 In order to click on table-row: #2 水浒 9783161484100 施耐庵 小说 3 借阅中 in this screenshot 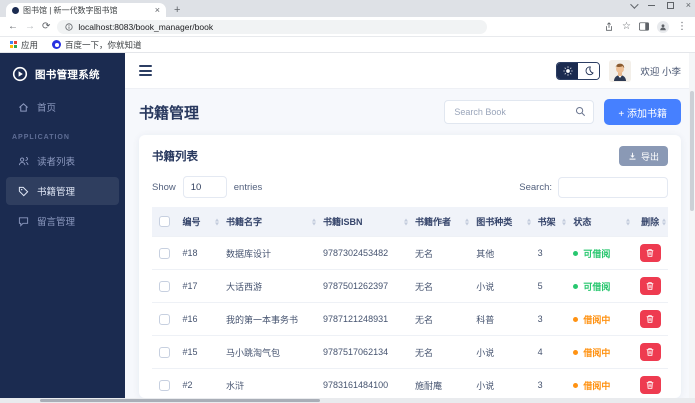, I will do `click(410, 383)`.